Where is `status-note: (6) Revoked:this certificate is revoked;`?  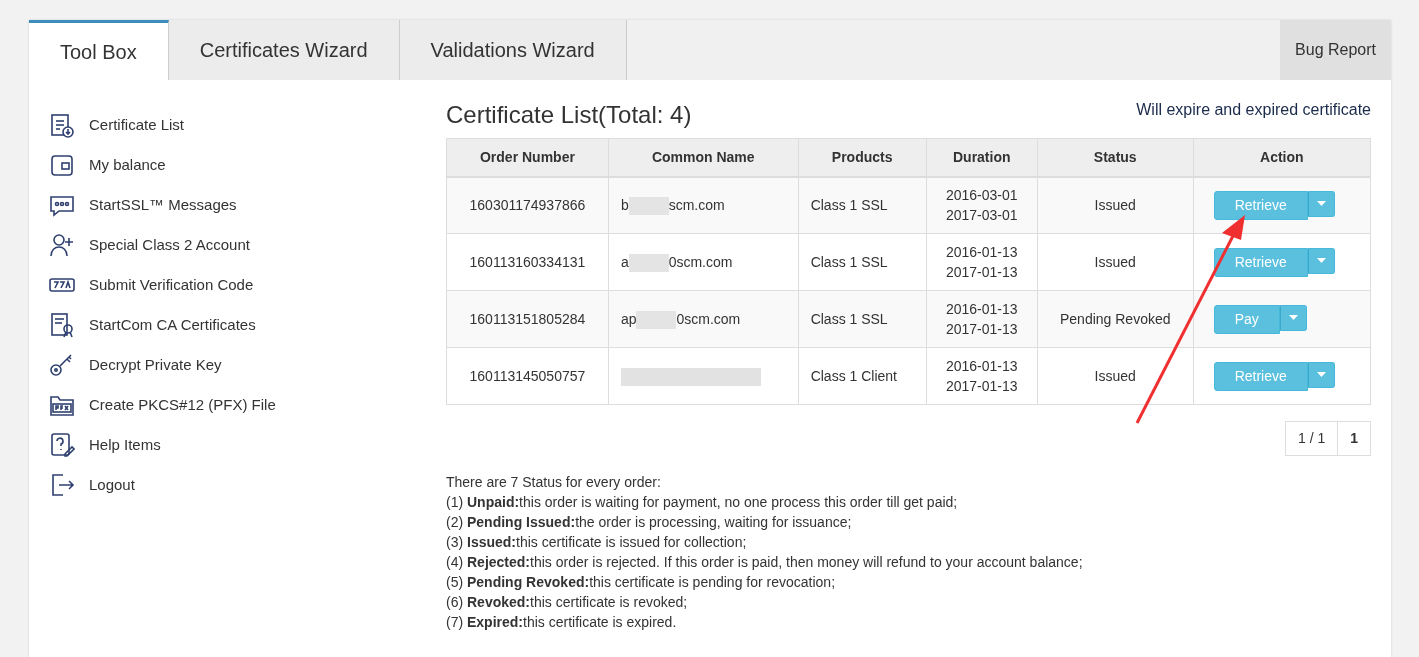
status-note: (6) Revoked:this certificate is revoked; is located at coordinates (567, 602).